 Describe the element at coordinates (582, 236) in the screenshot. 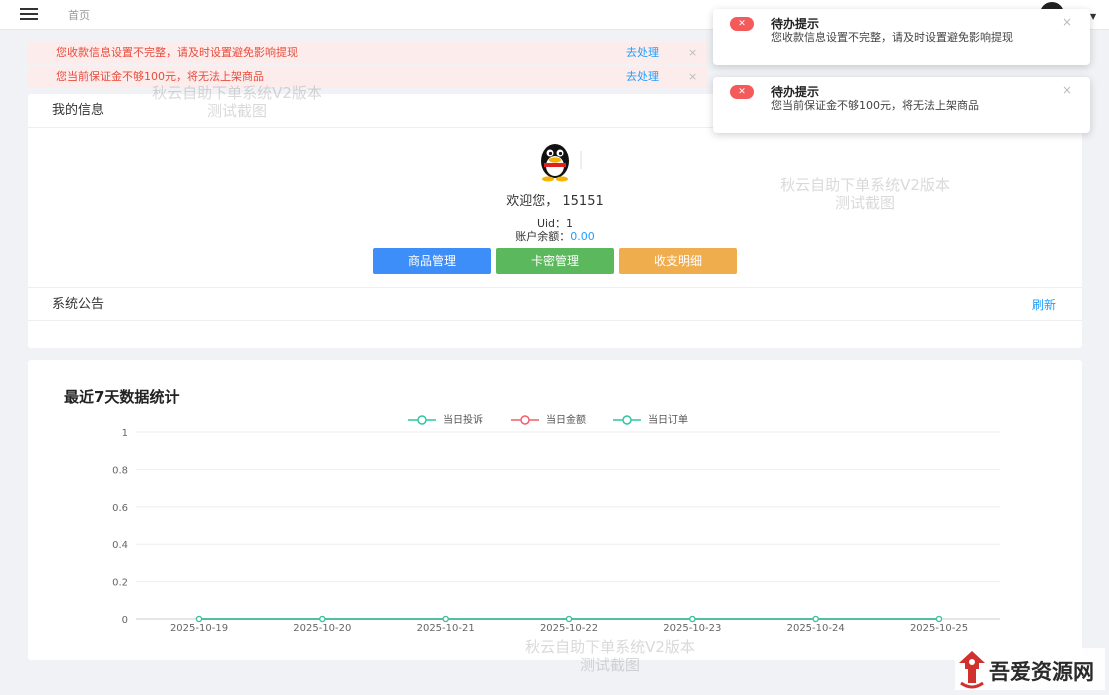

I see `balance-value: 0.00` at that location.